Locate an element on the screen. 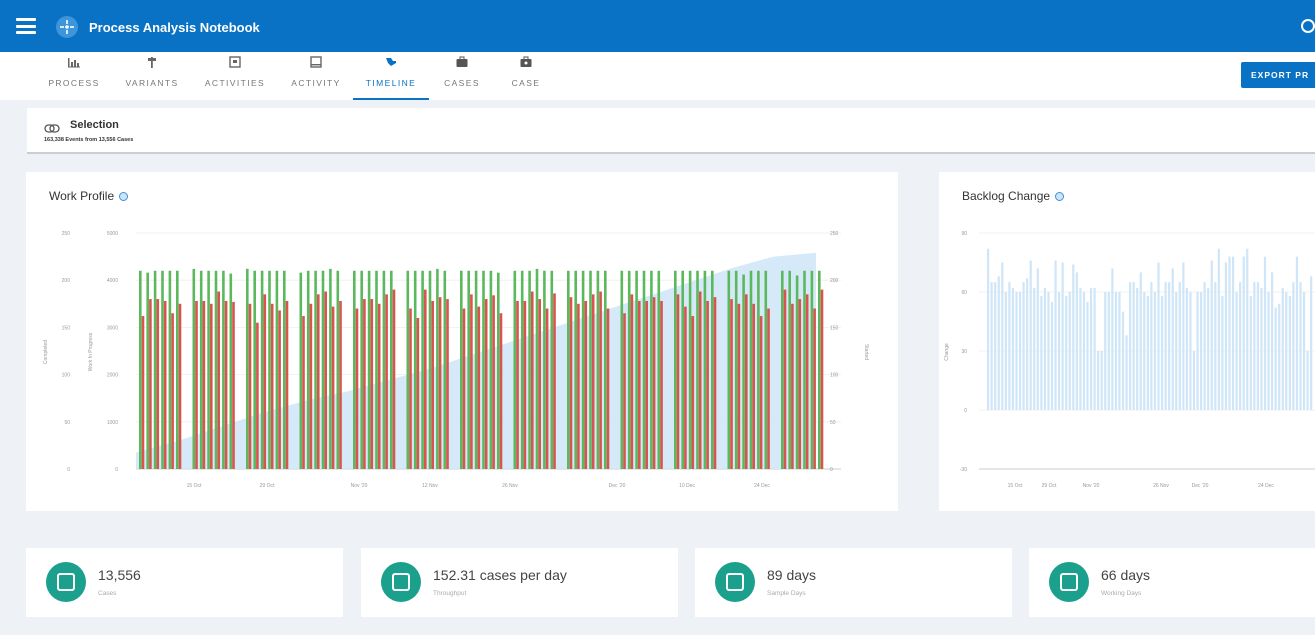 The width and height of the screenshot is (1315, 635). bar-chart-icon is located at coordinates (74, 63).